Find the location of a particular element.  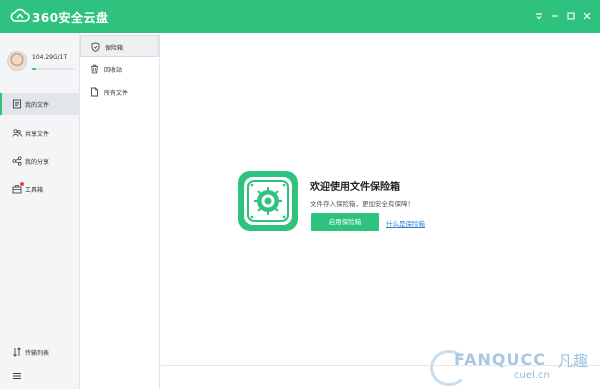

trash-icon is located at coordinates (94, 69).